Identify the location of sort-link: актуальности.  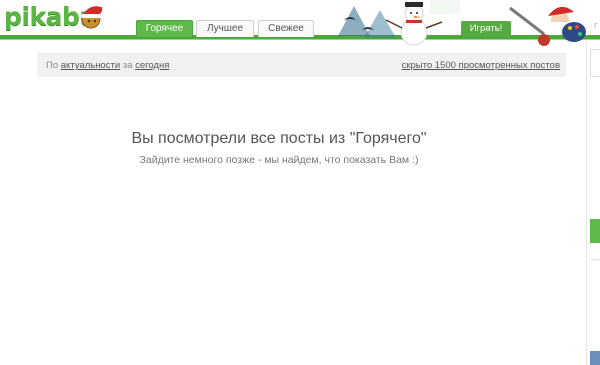
(90, 65).